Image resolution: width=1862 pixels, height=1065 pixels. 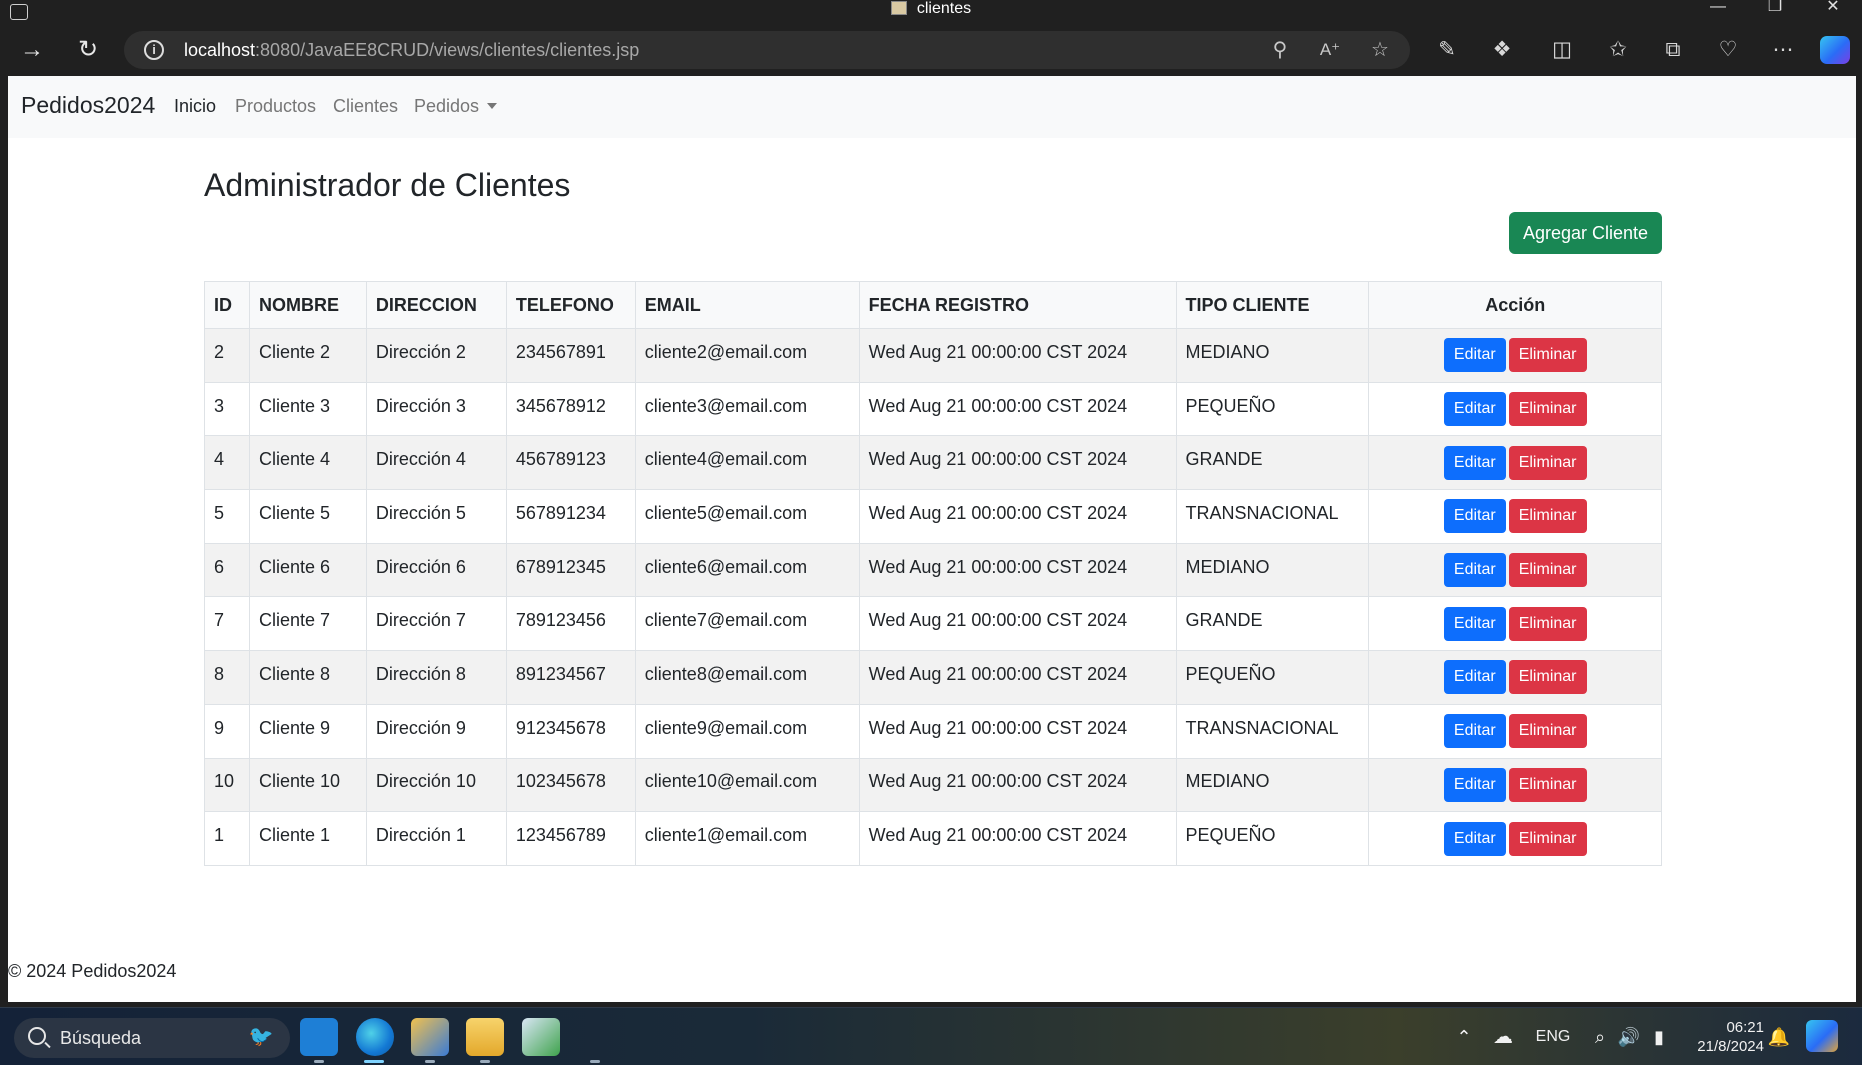 What do you see at coordinates (227, 305) in the screenshot?
I see `column-header-id: ID` at bounding box center [227, 305].